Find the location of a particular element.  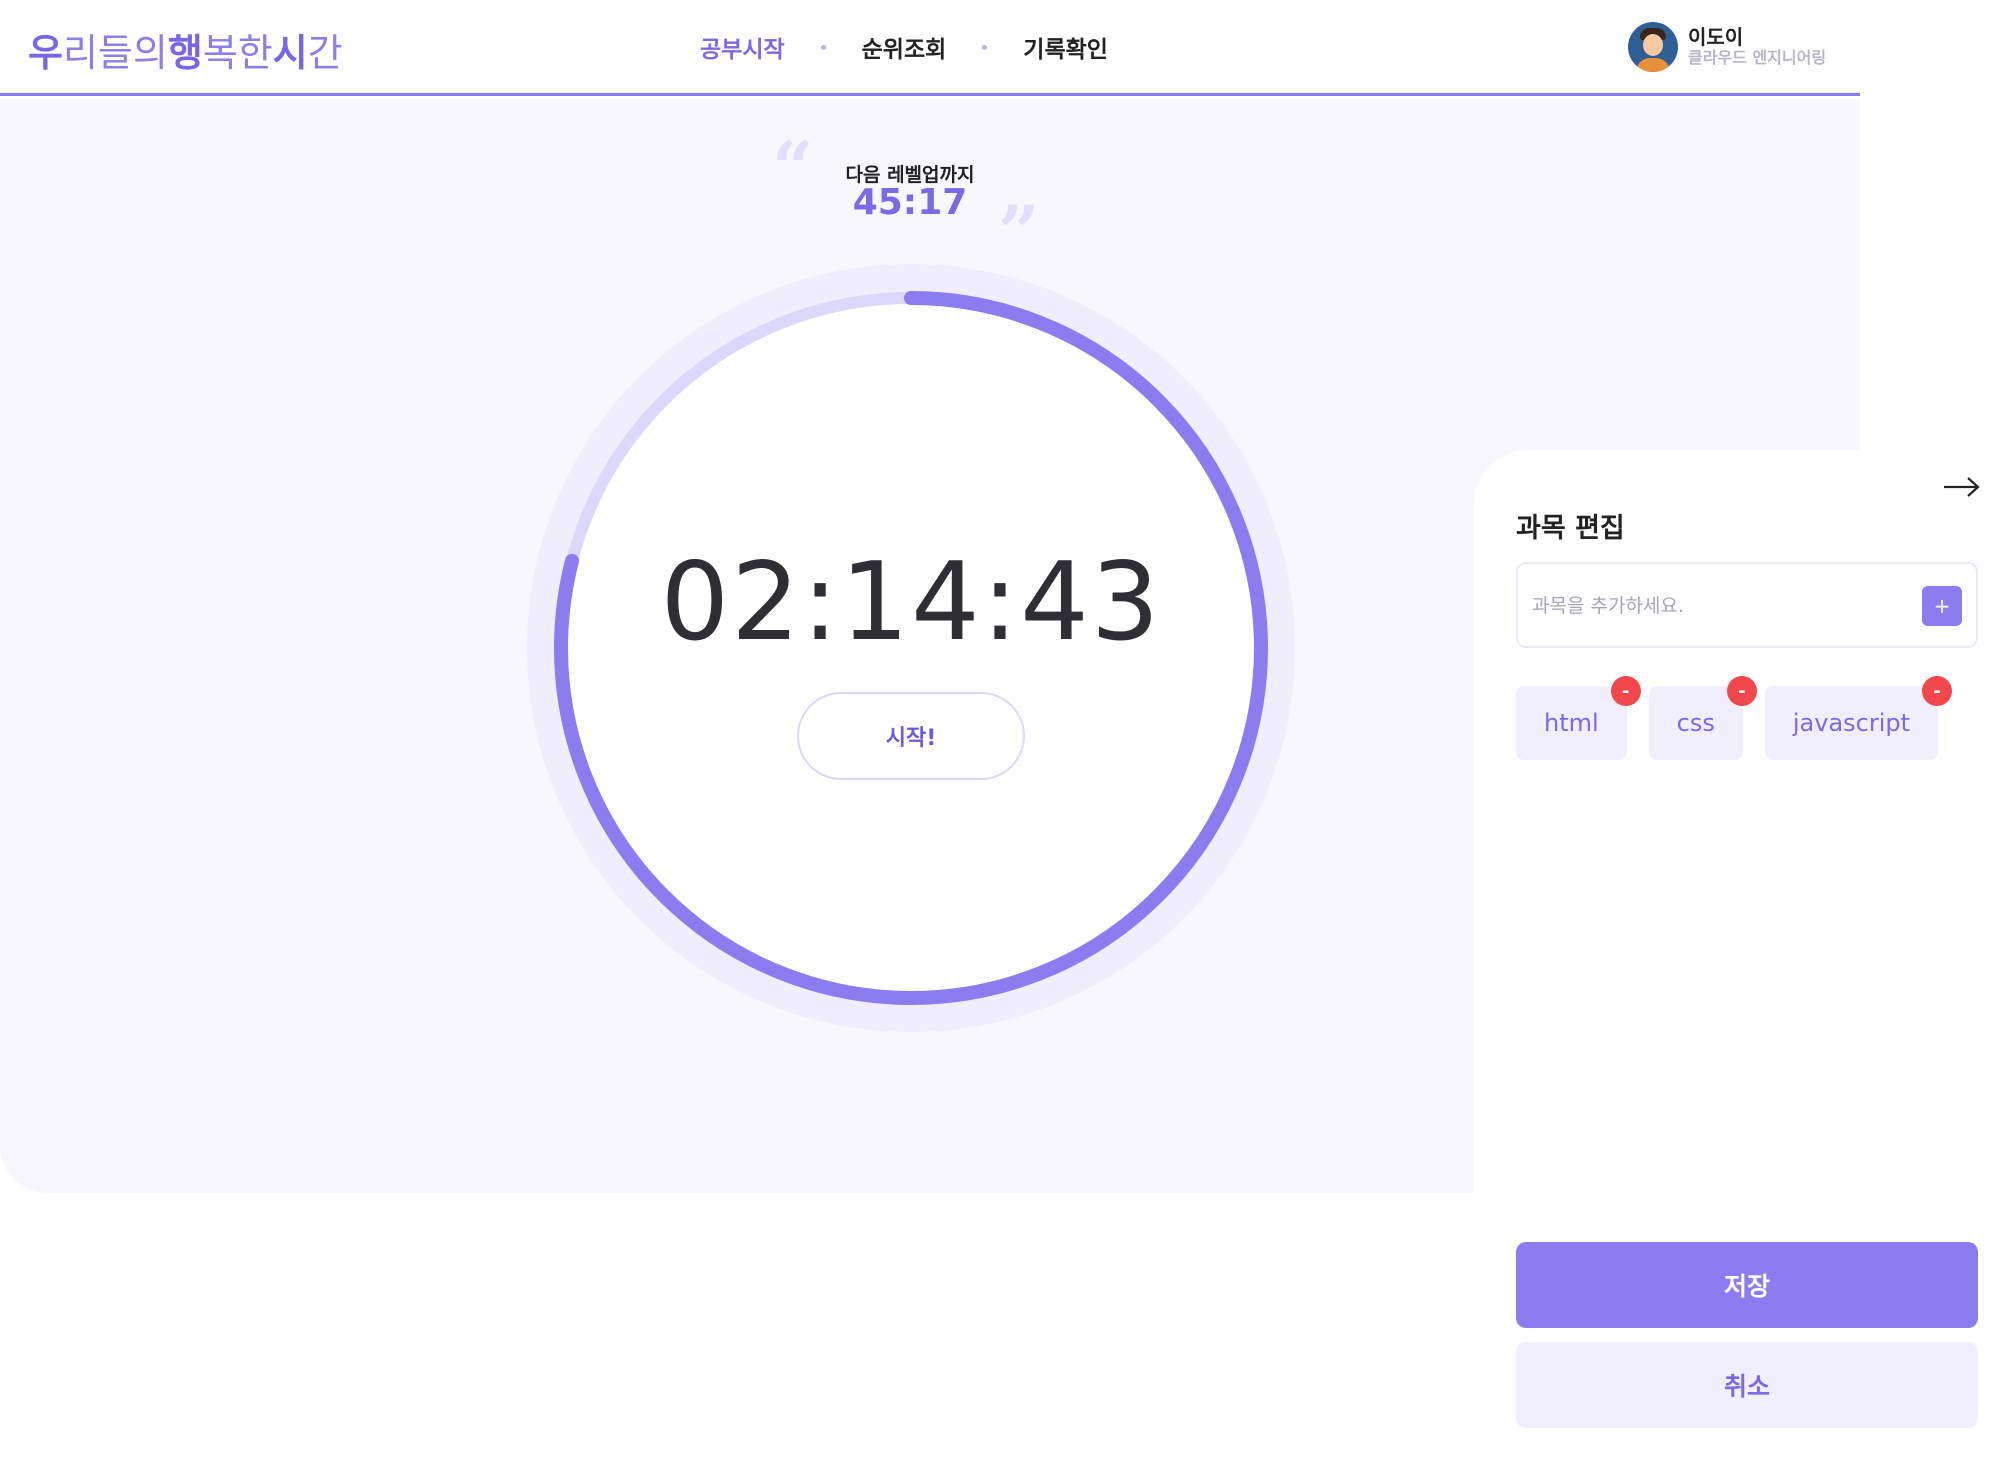

save-button: 저장 is located at coordinates (1747, 1285).